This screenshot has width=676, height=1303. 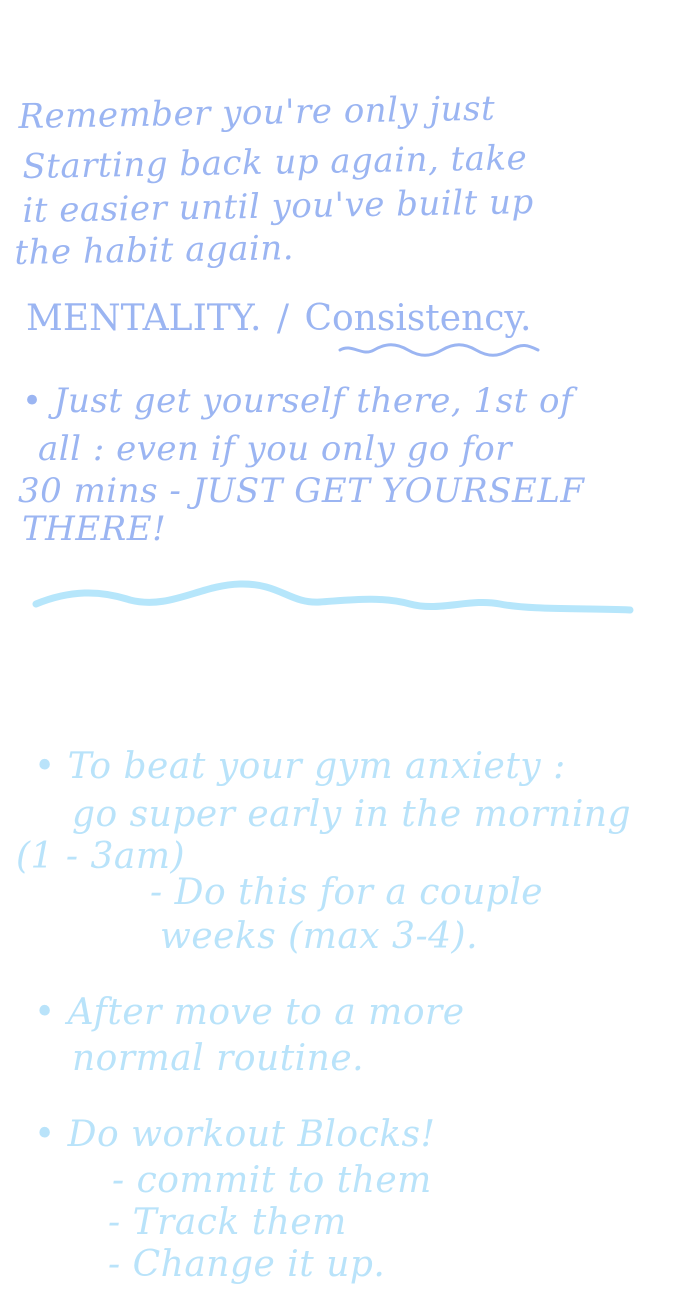 What do you see at coordinates (319, 936) in the screenshot?
I see `sub-bullet-line: weeks (max 3-4).` at bounding box center [319, 936].